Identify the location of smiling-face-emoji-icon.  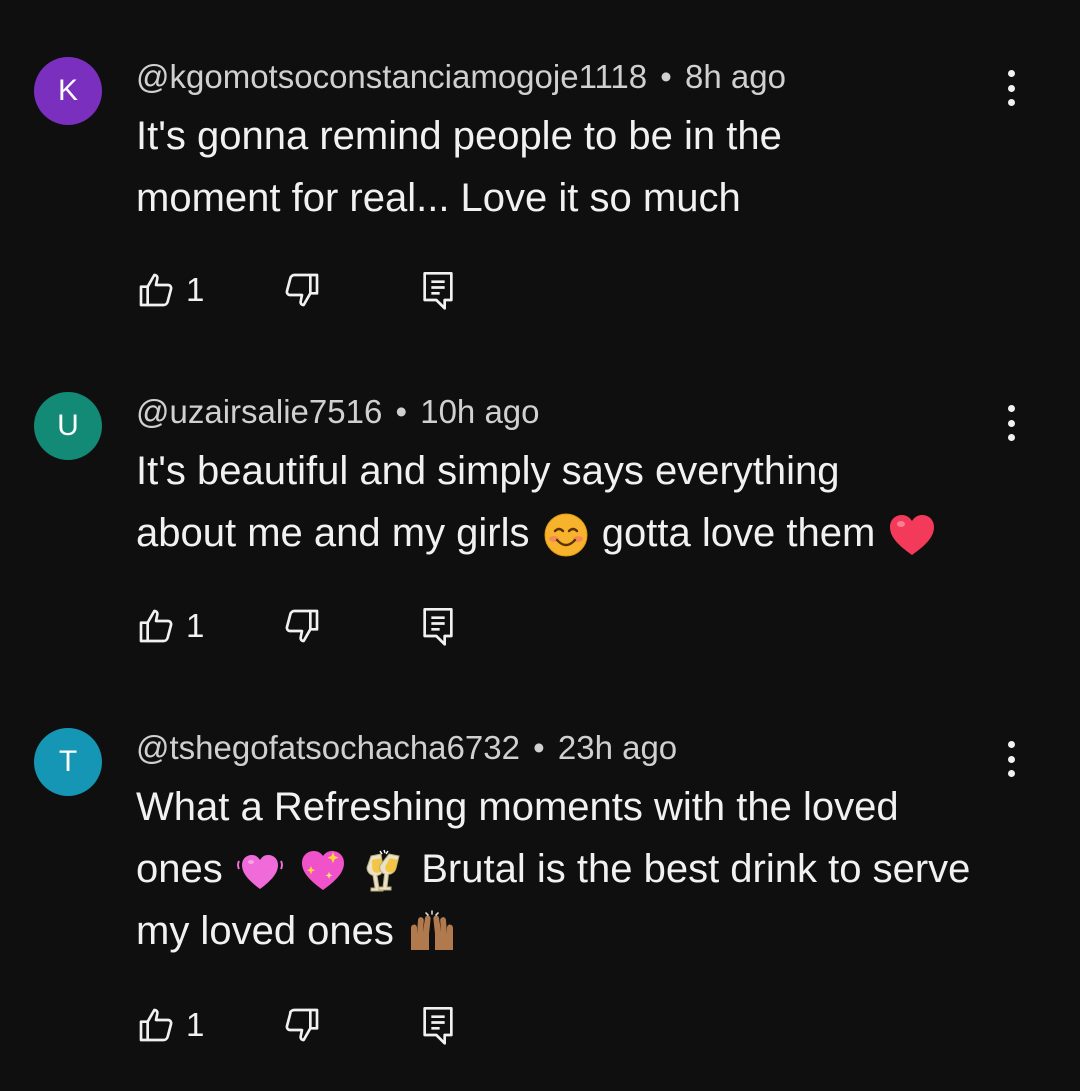
(566, 535).